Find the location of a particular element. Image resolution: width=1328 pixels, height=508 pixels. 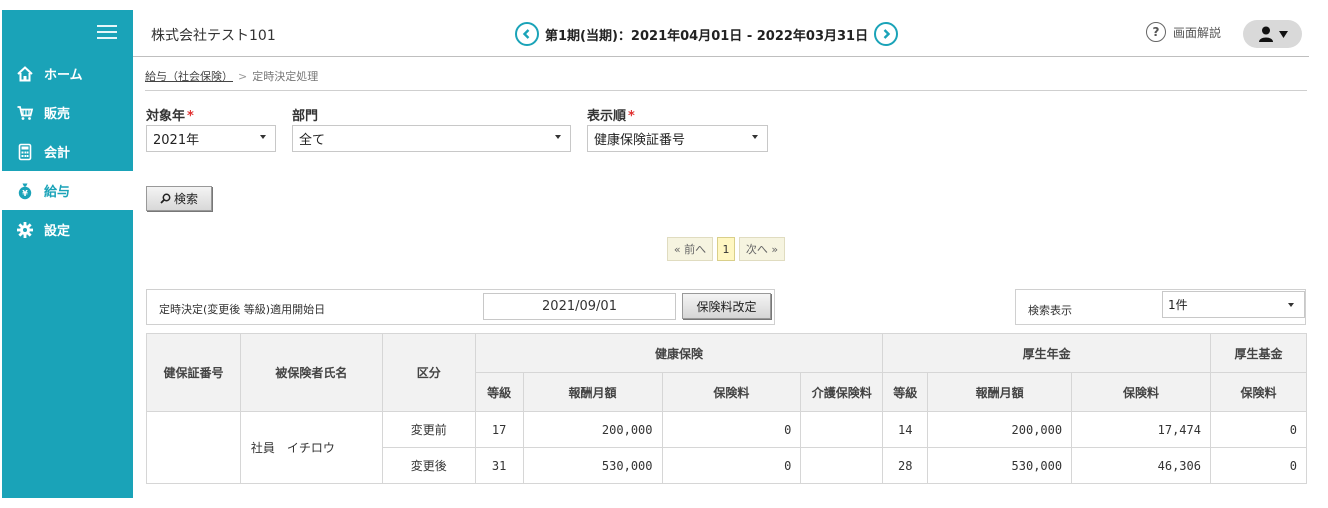

premium-revise-button: 保険料改定 is located at coordinates (726, 306).